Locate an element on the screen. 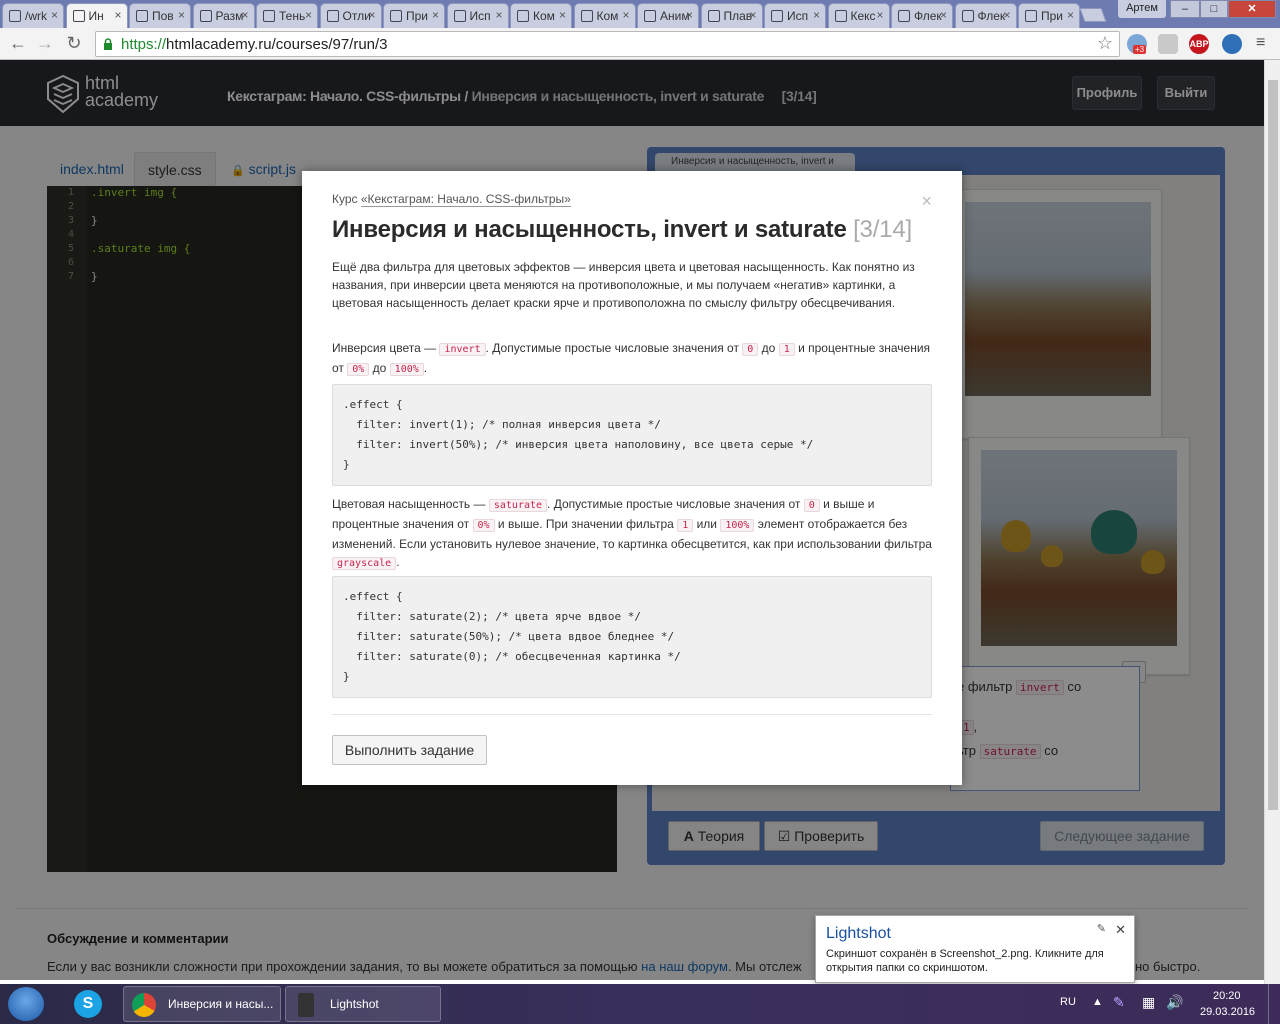  browser-tab: Аним × is located at coordinates (668, 15).